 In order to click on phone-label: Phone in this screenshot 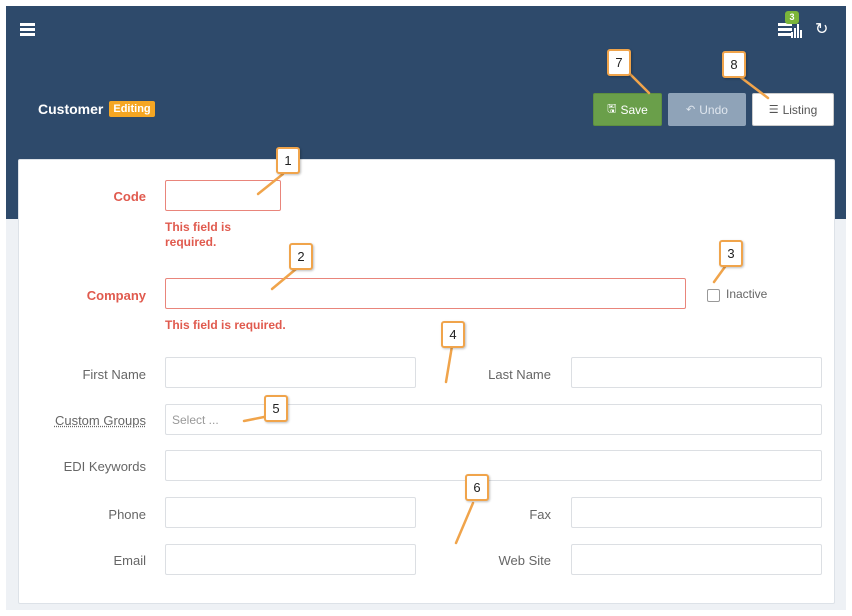, I will do `click(127, 514)`.